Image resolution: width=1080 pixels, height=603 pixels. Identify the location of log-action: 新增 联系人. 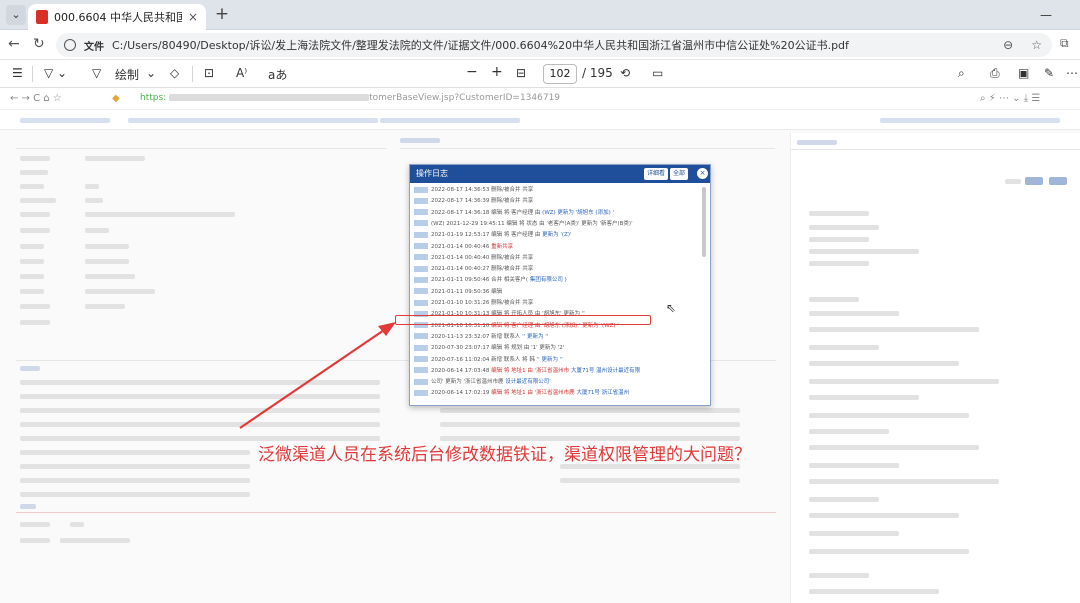
(506, 336).